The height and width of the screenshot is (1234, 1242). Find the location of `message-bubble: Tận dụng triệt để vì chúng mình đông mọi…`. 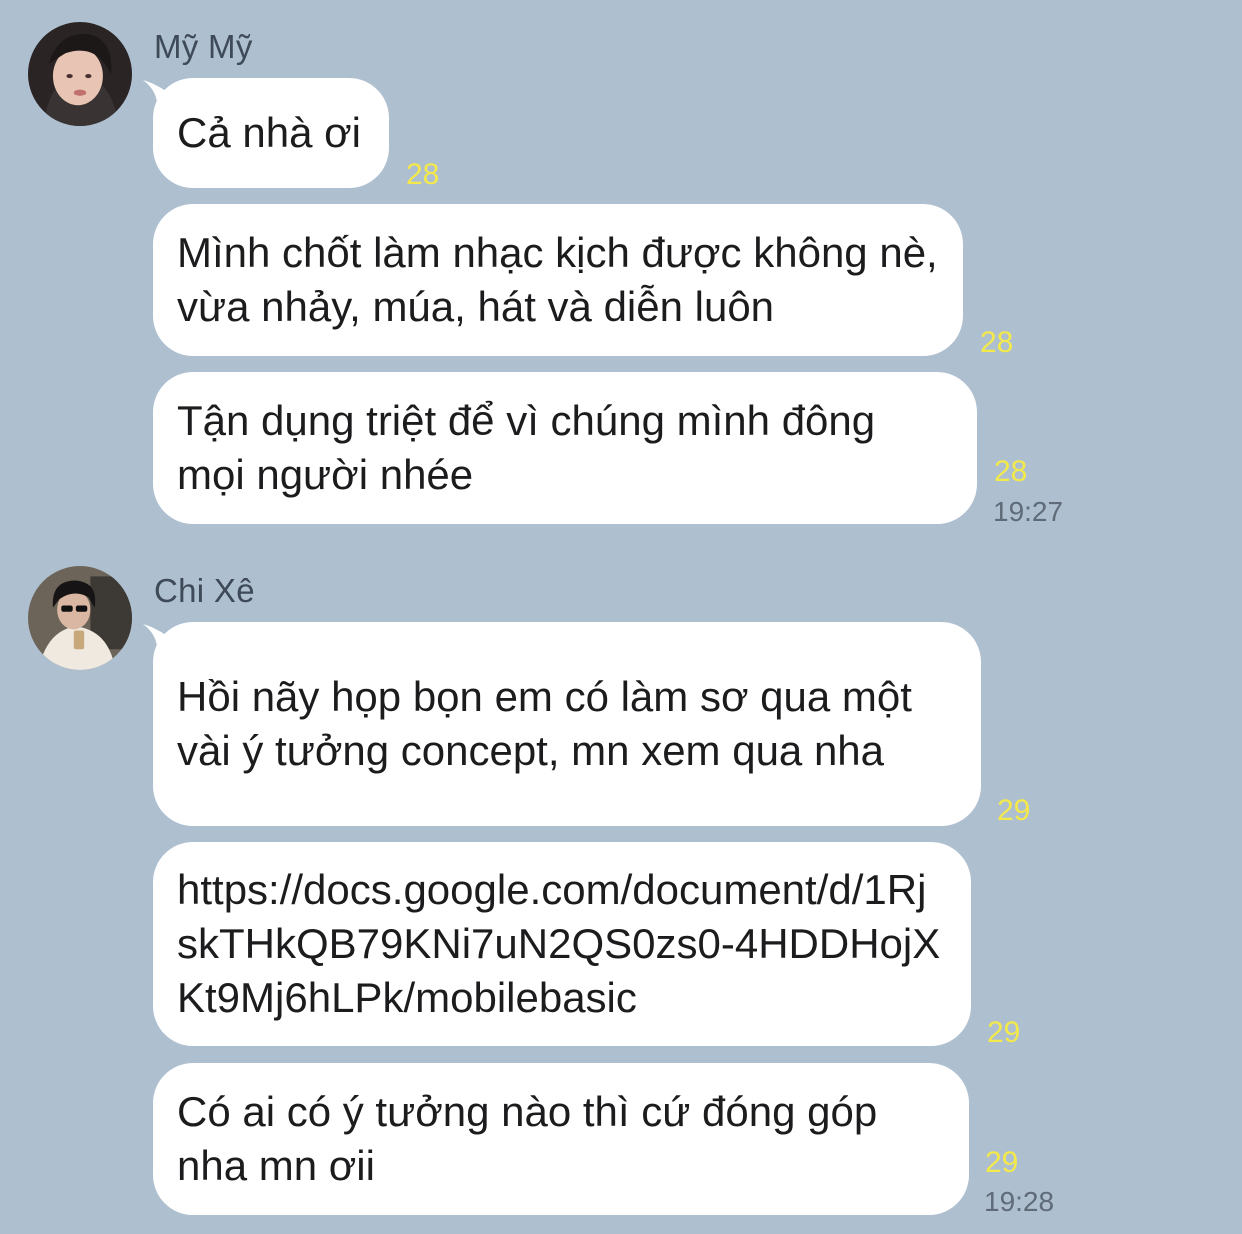

message-bubble: Tận dụng triệt để vì chúng mình đông mọi… is located at coordinates (565, 448).